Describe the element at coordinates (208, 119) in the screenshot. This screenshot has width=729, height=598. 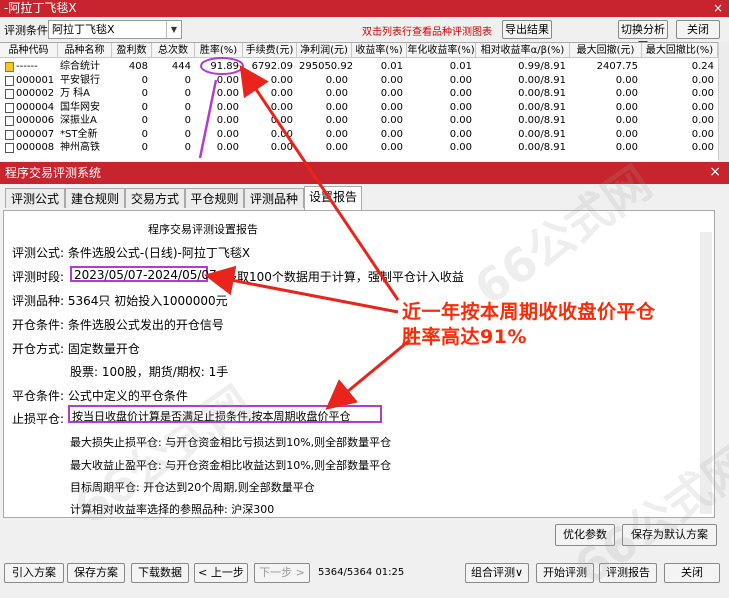
I see `magenta-pointer` at that location.